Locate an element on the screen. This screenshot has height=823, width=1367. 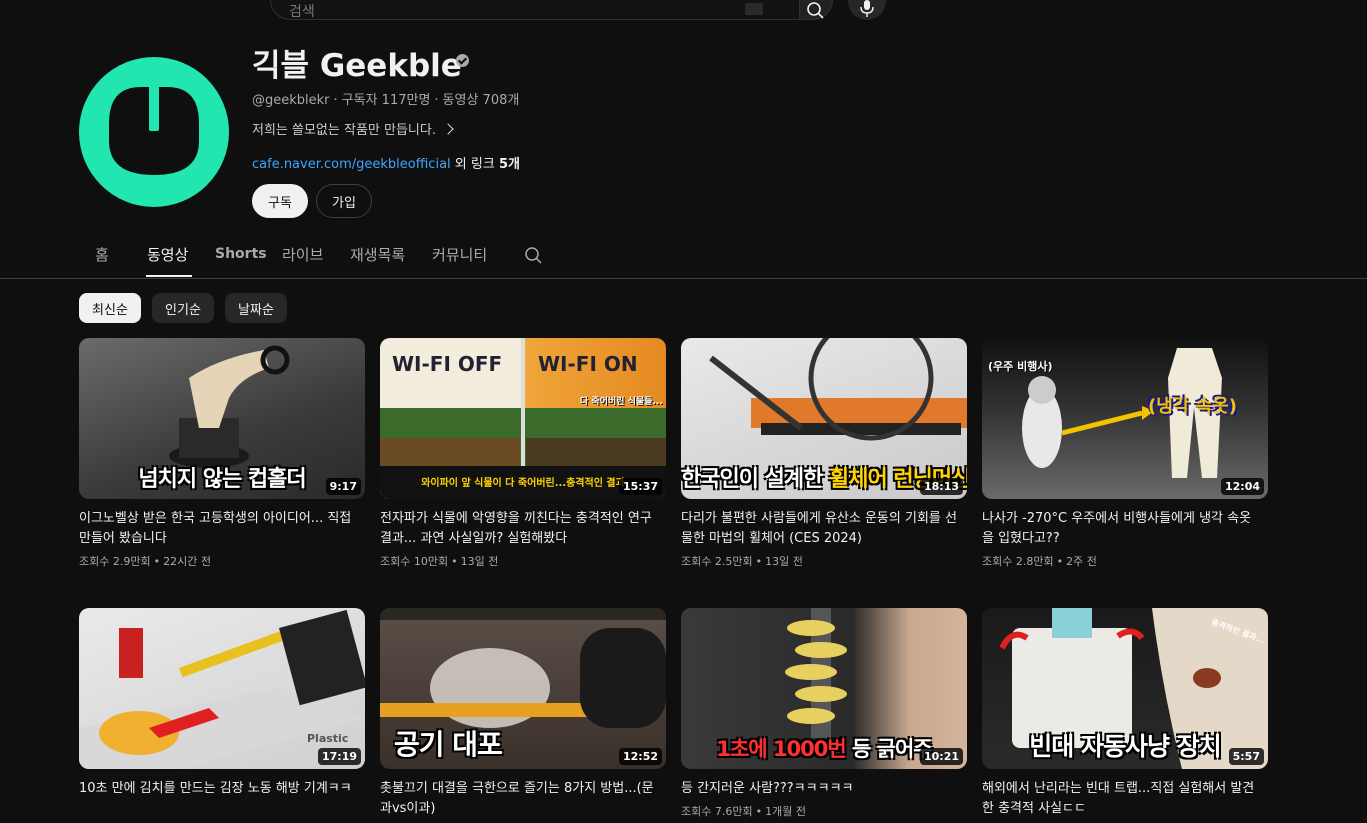
video-count: 동영상 708개 is located at coordinates (481, 100).